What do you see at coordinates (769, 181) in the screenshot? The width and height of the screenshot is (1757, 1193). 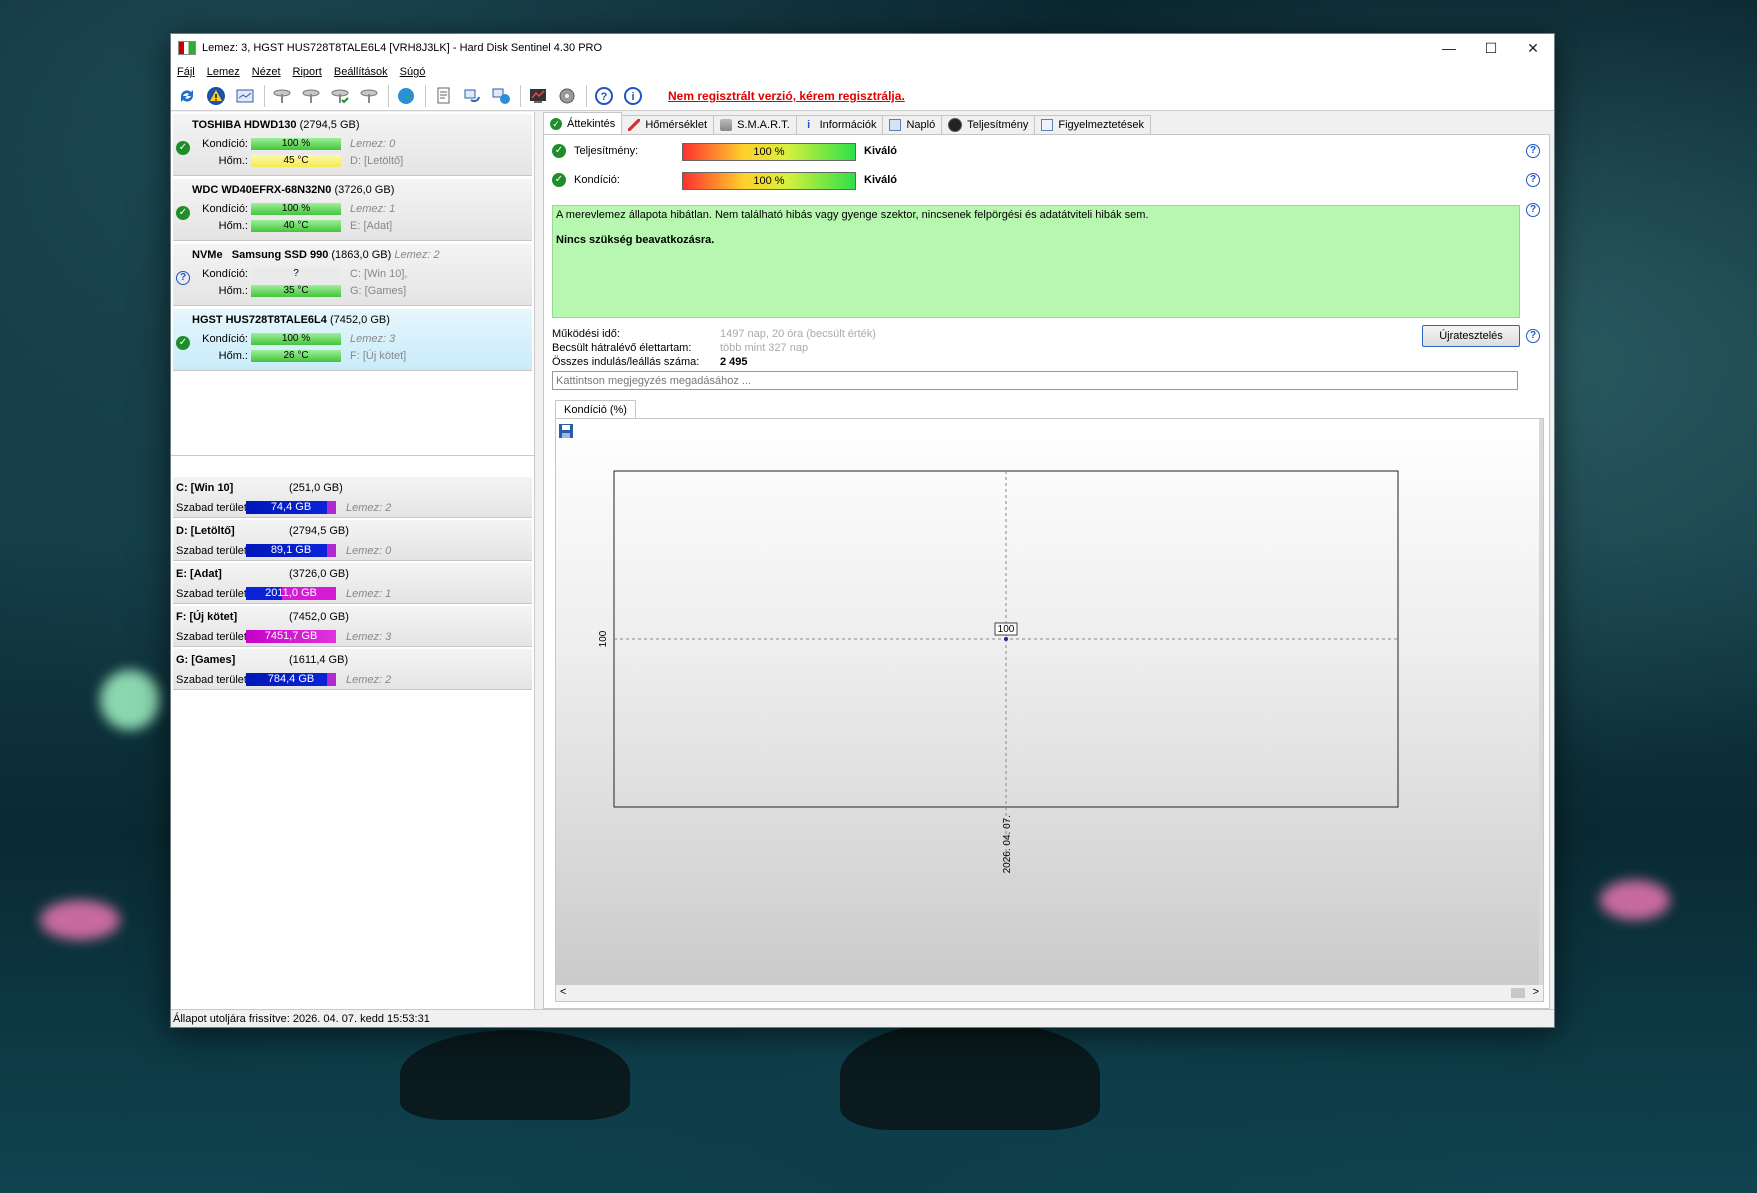 I see `condition-bar: 100 %` at bounding box center [769, 181].